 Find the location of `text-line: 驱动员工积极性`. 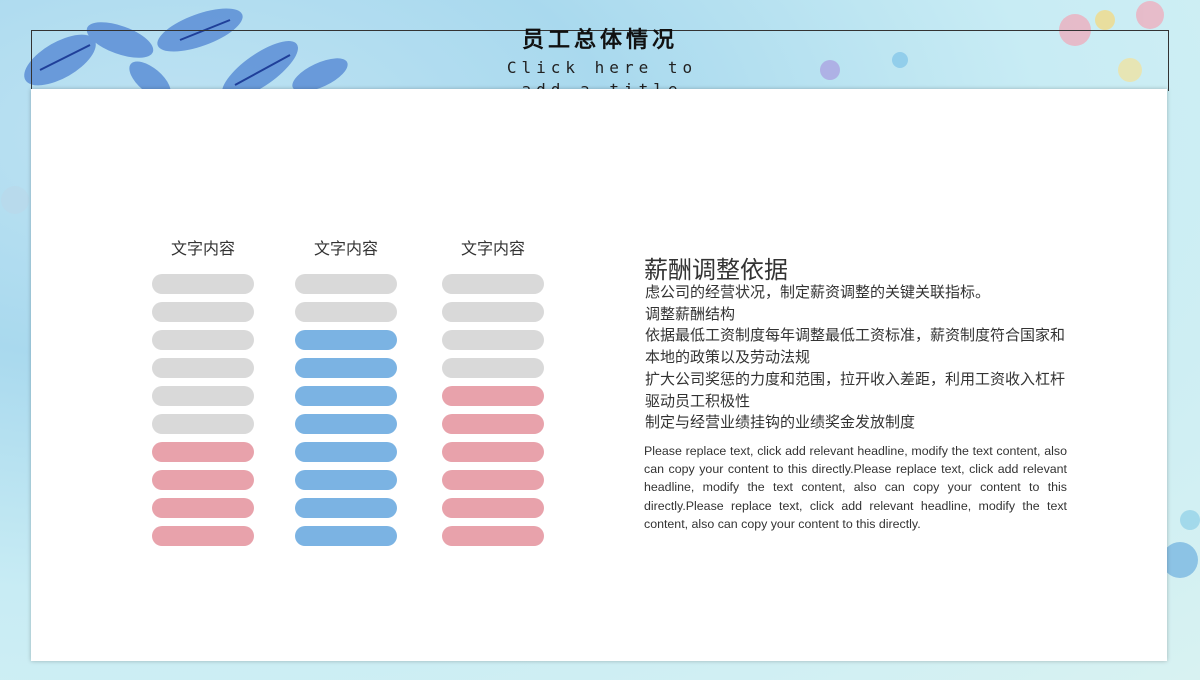

text-line: 驱动员工积极性 is located at coordinates (698, 401).